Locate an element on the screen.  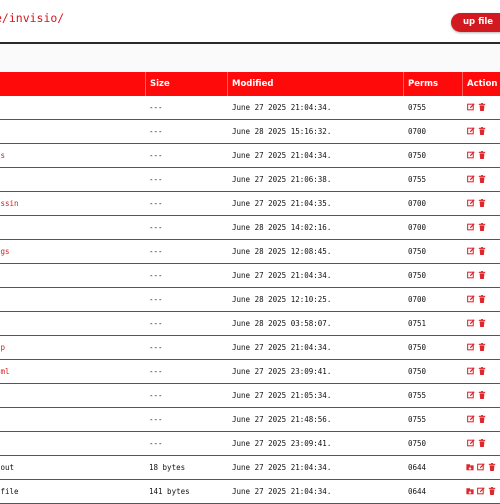
file-name-link: assin is located at coordinates (9, 203).